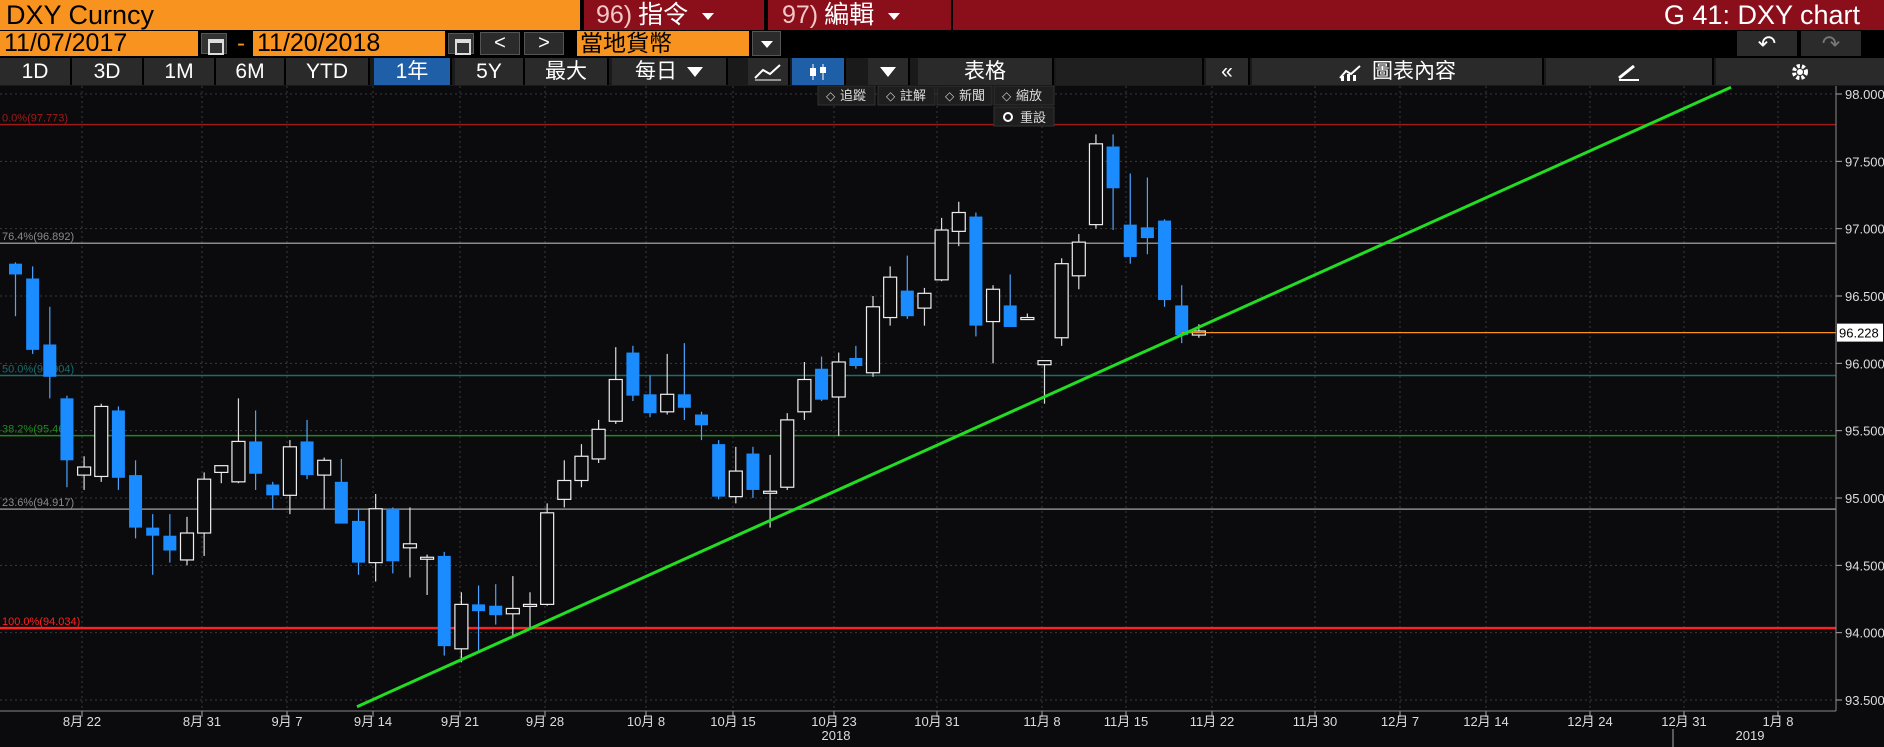 Image resolution: width=1884 pixels, height=747 pixels. I want to click on fib-level-label: 0.0%(97.773), so click(35, 119).